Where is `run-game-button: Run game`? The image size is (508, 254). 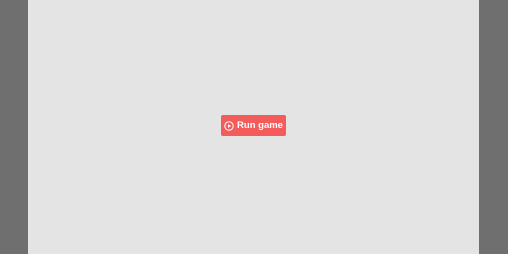 run-game-button: Run game is located at coordinates (253, 125).